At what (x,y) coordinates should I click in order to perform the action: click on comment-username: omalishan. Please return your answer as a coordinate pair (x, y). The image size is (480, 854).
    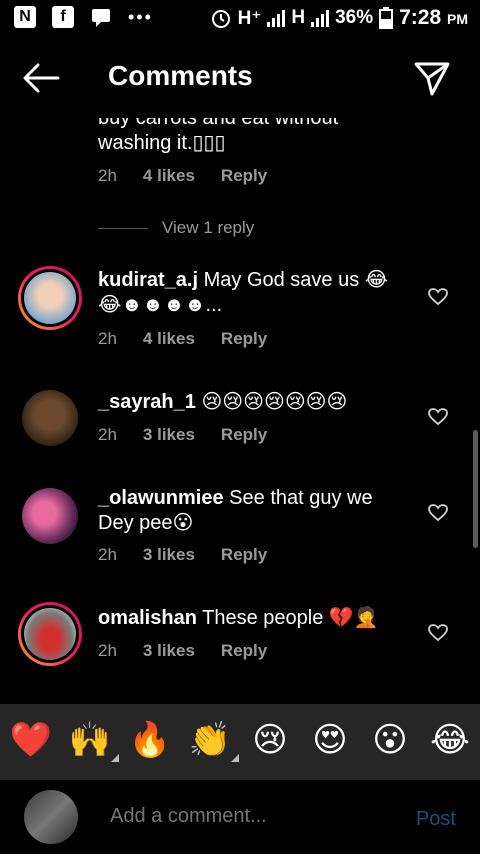
    Looking at the image, I should click on (147, 618).